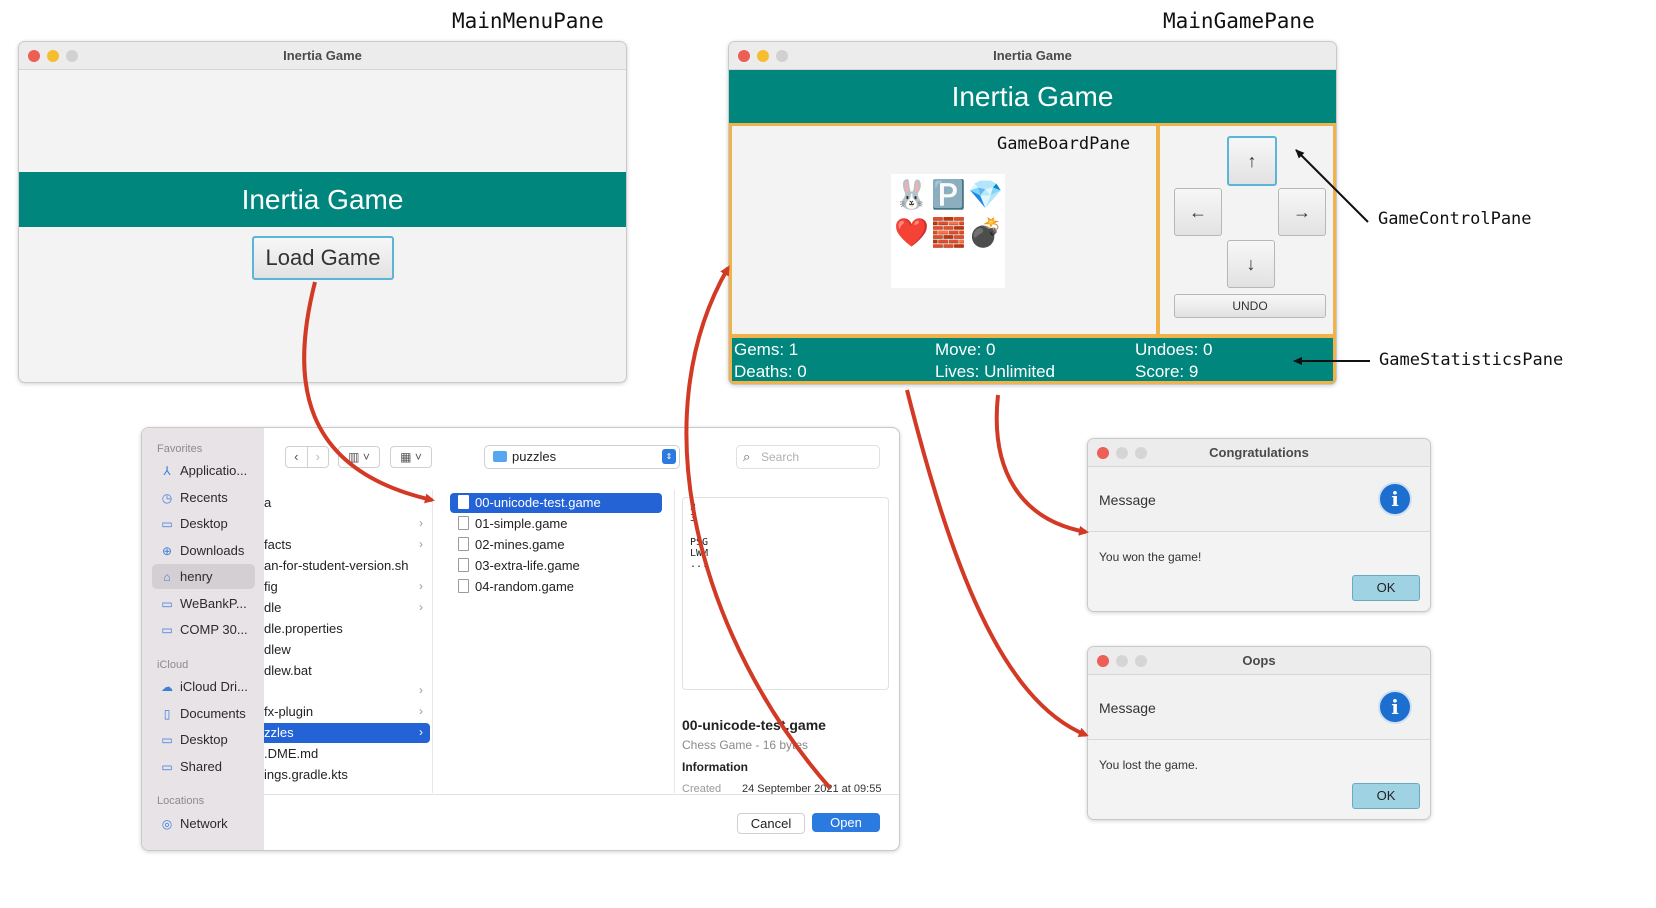  I want to click on arrow-dialog-to-board, so click(758, 527).